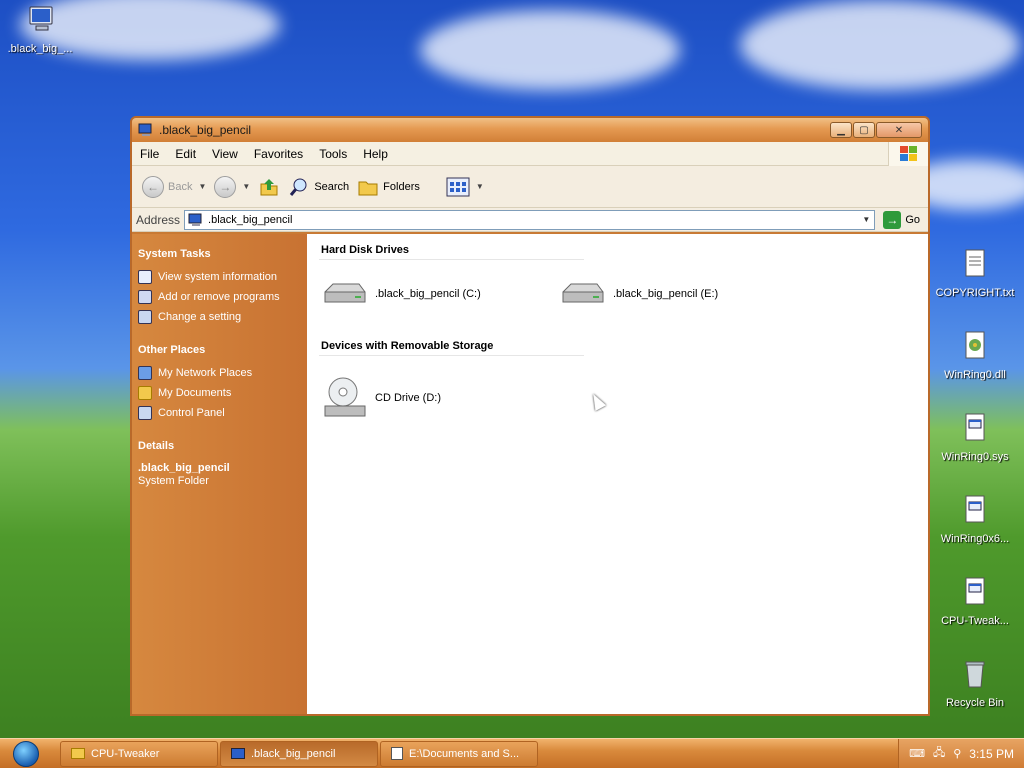 Image resolution: width=1024 pixels, height=768 pixels. Describe the element at coordinates (451, 251) in the screenshot. I see `group-hard-disk-drives: Hard Disk Drives` at that location.